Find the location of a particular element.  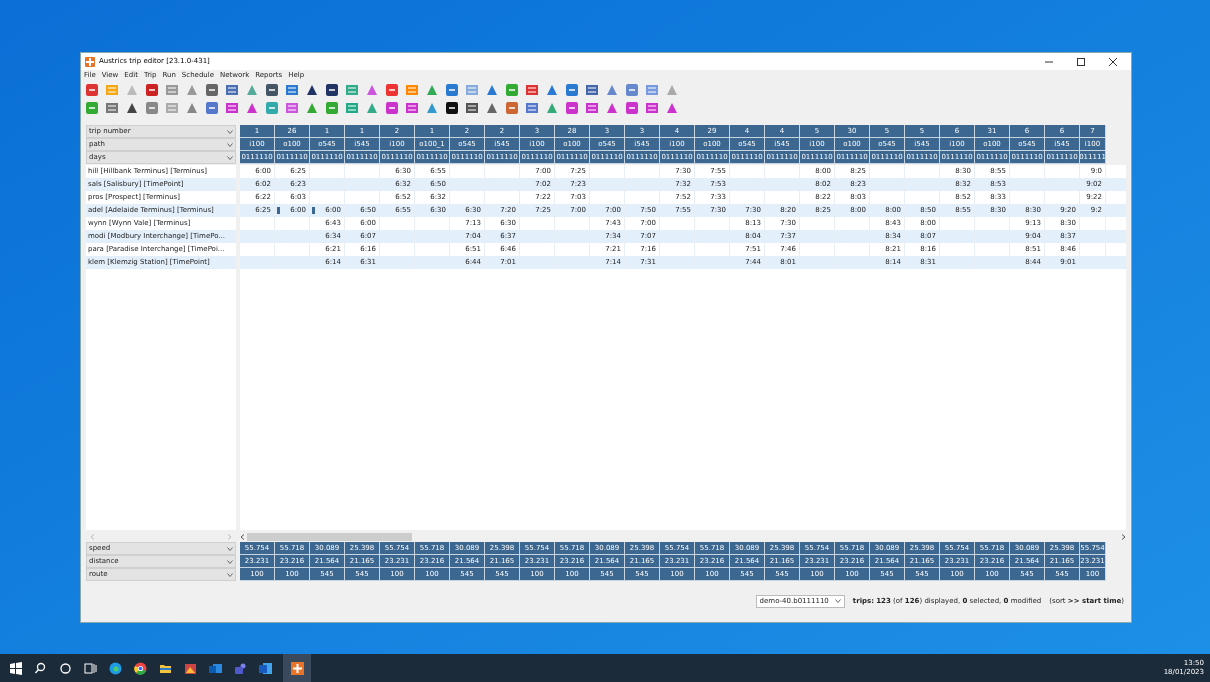

scroll-left-icon is located at coordinates (242, 536).